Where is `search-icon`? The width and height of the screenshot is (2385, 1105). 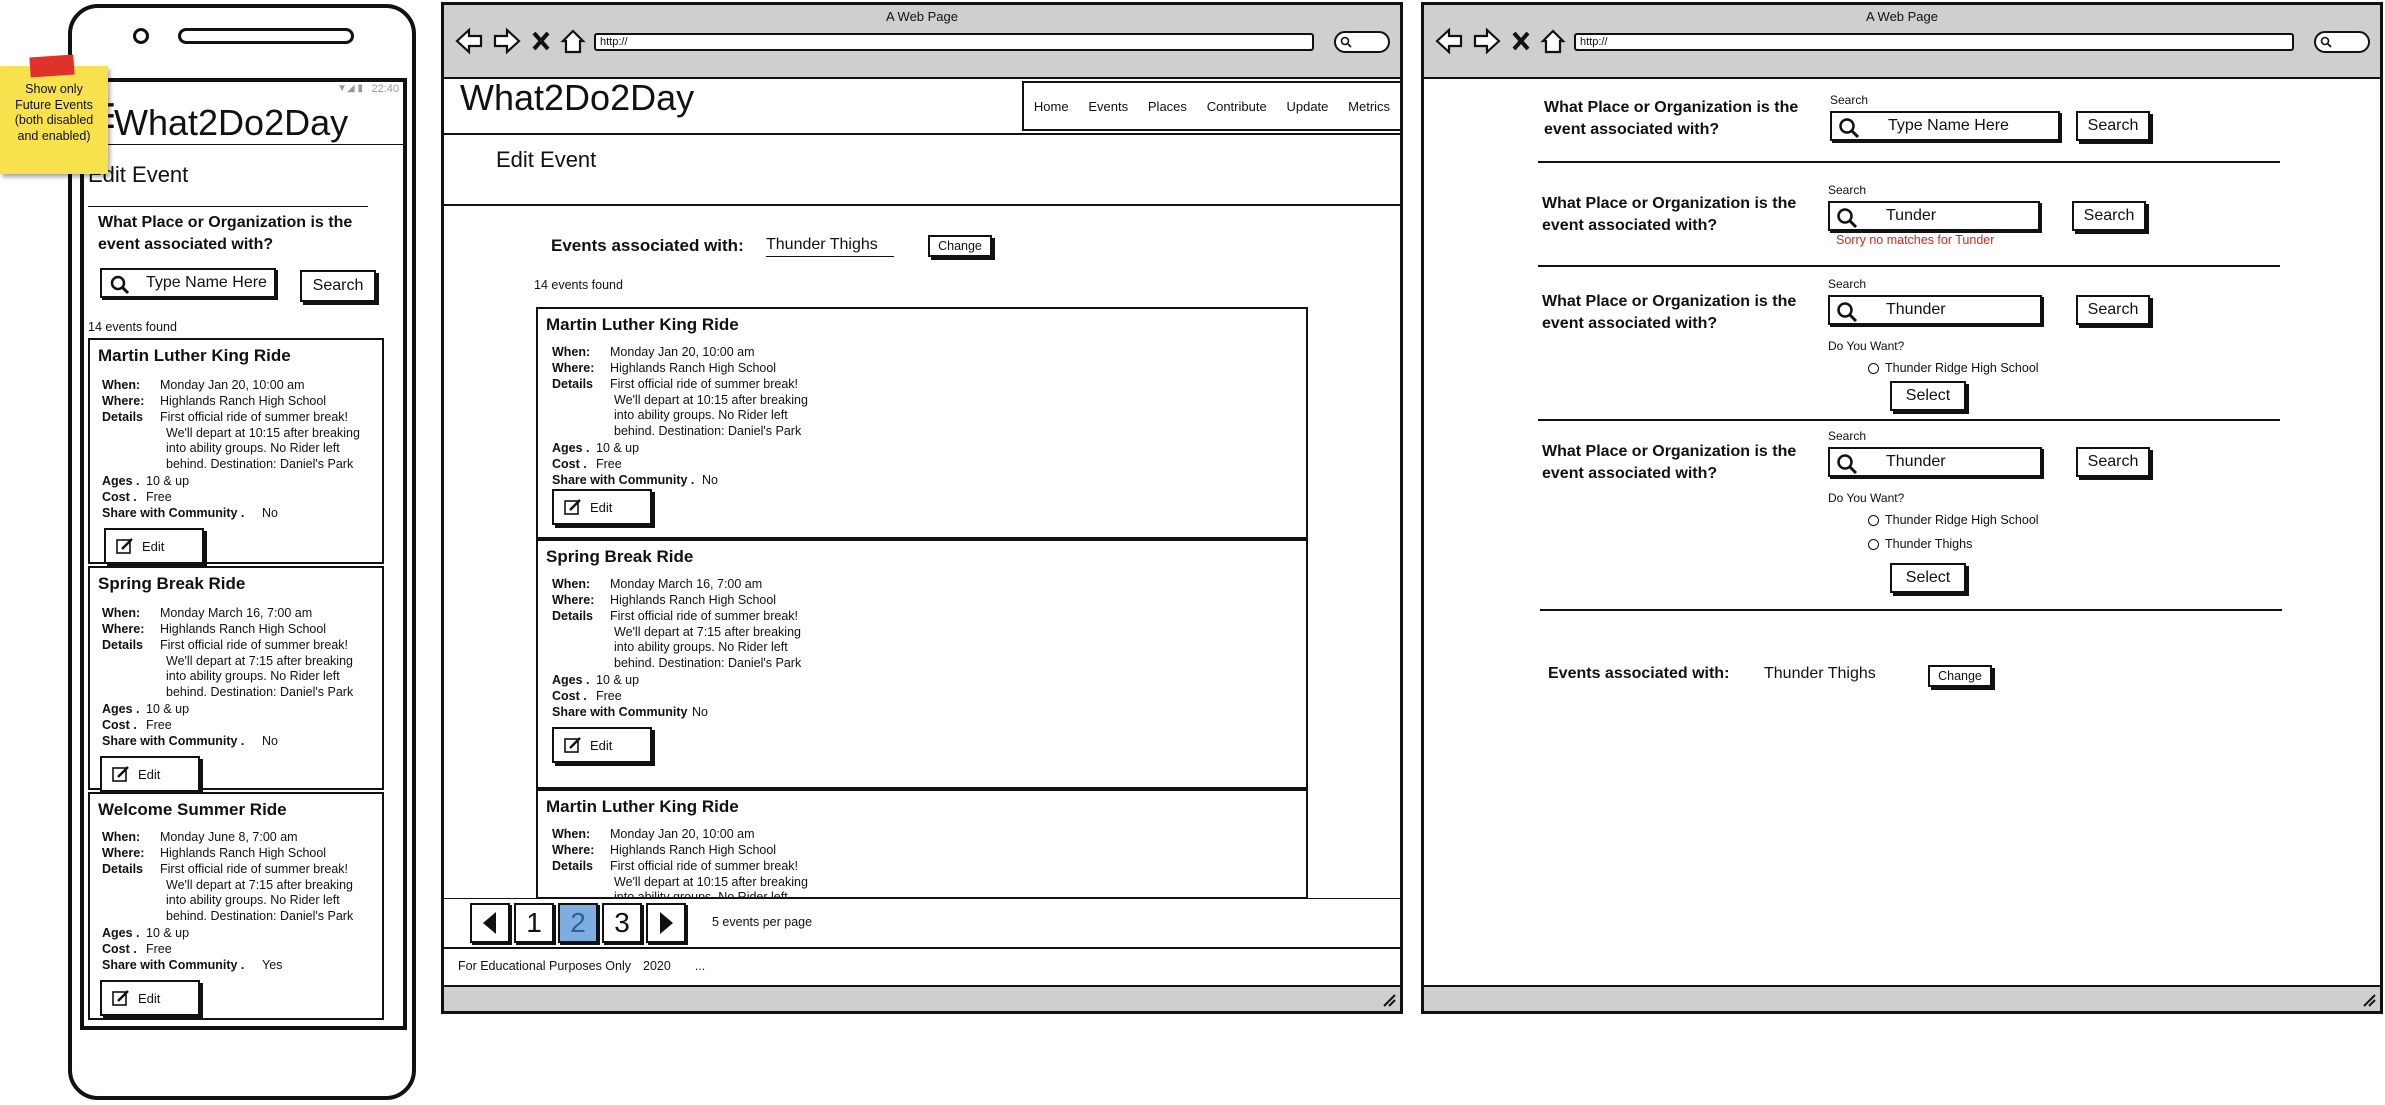
search-icon is located at coordinates (120, 285).